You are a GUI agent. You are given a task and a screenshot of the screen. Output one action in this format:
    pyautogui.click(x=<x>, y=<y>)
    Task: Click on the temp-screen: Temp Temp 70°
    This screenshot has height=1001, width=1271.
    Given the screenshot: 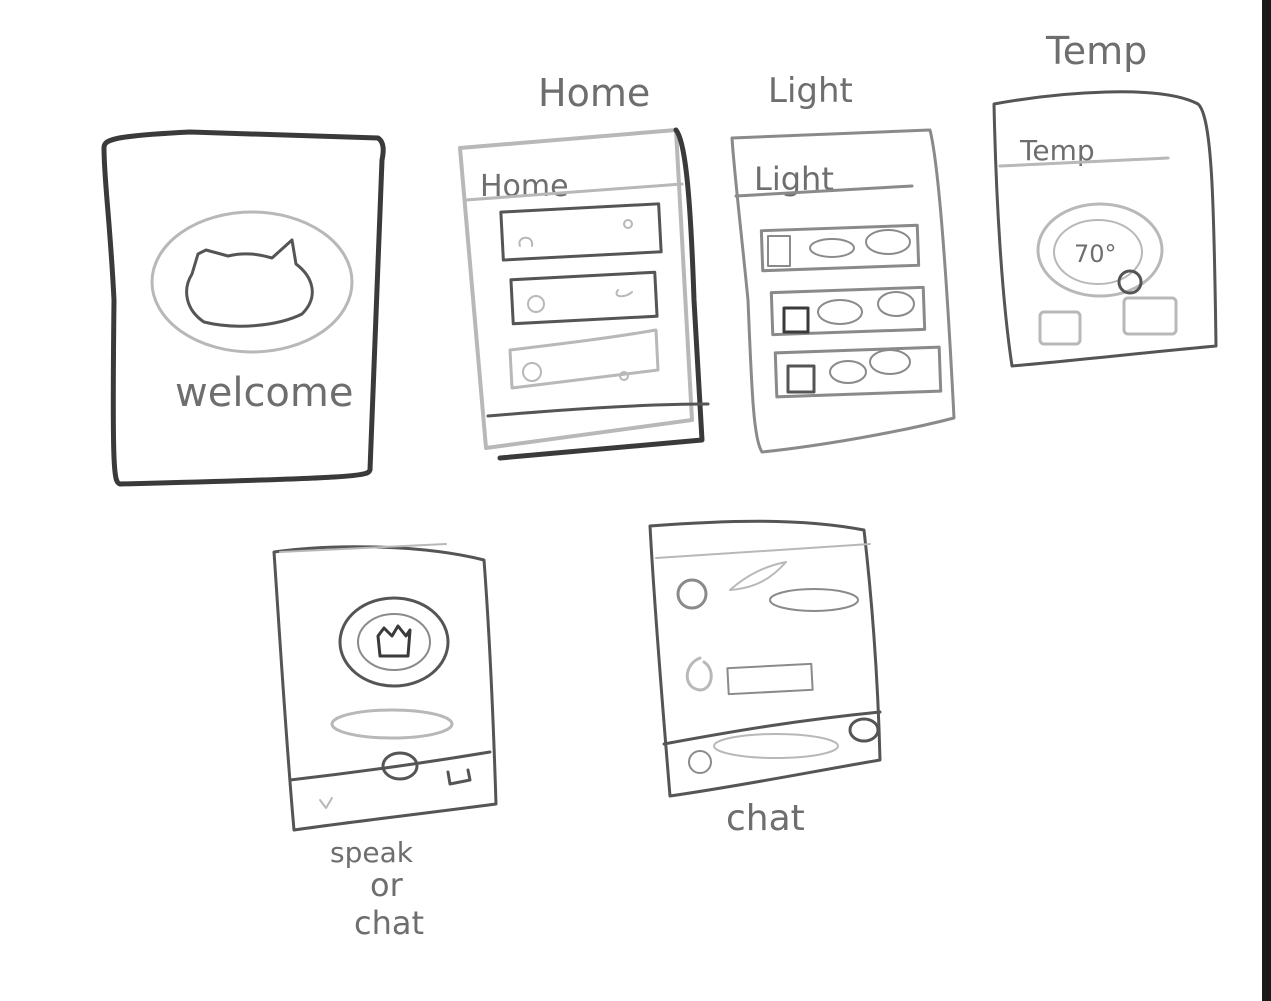 What is the action you would take?
    pyautogui.click(x=1105, y=198)
    